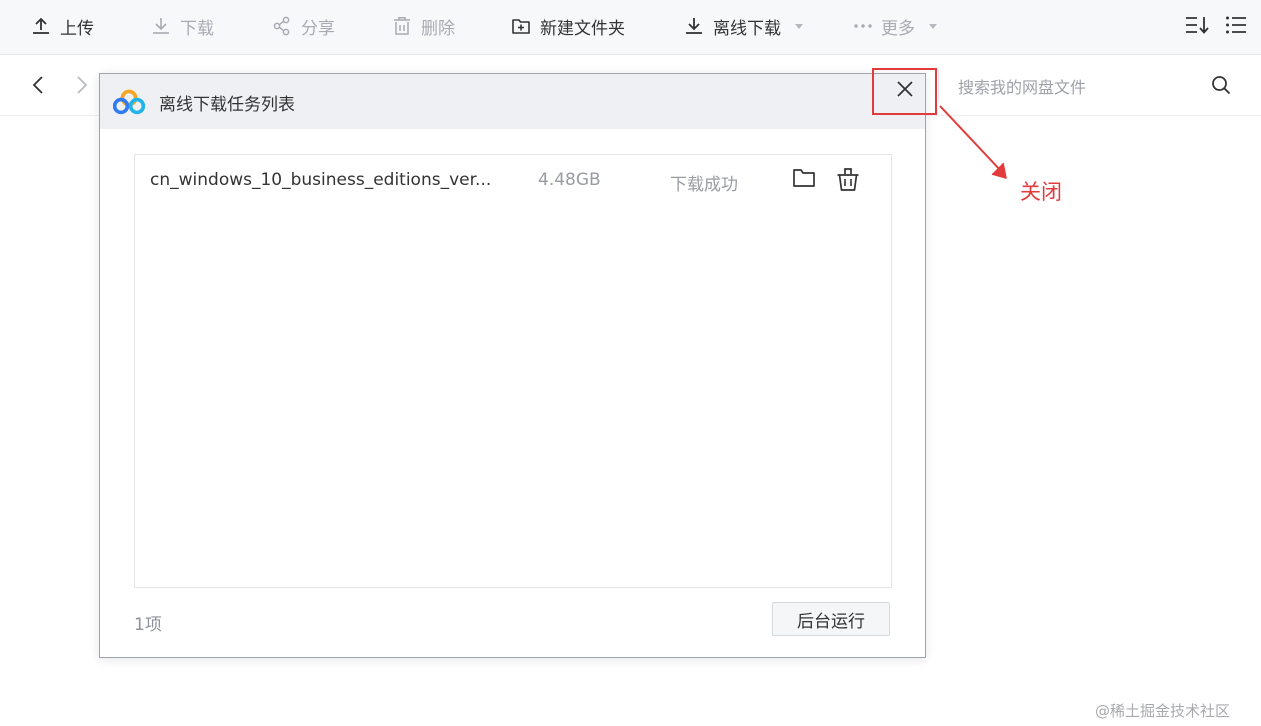  Describe the element at coordinates (129, 104) in the screenshot. I see `baidu-netdisk-logo-icon` at that location.